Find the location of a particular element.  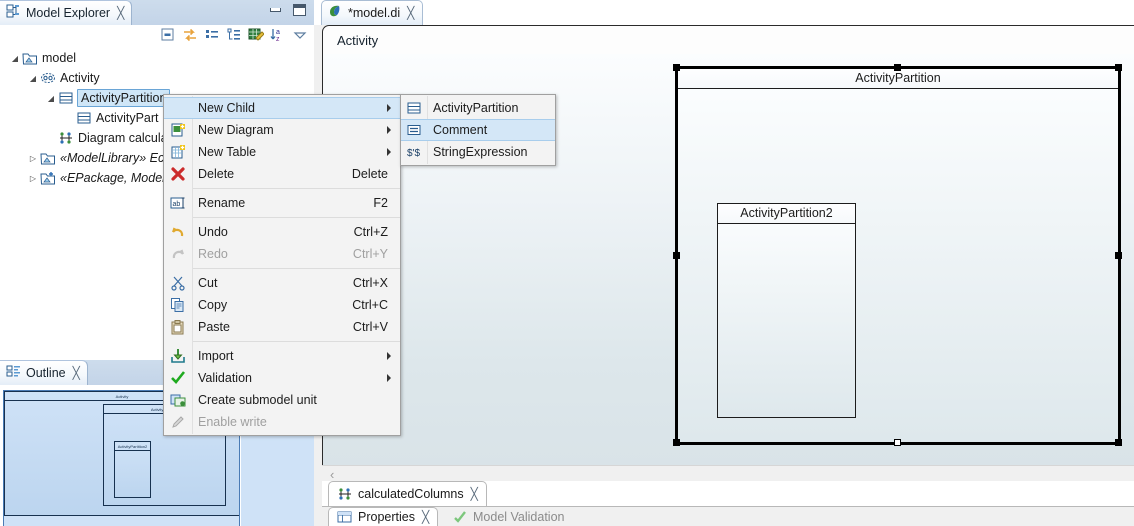

tree-item-label: model is located at coordinates (59, 58).